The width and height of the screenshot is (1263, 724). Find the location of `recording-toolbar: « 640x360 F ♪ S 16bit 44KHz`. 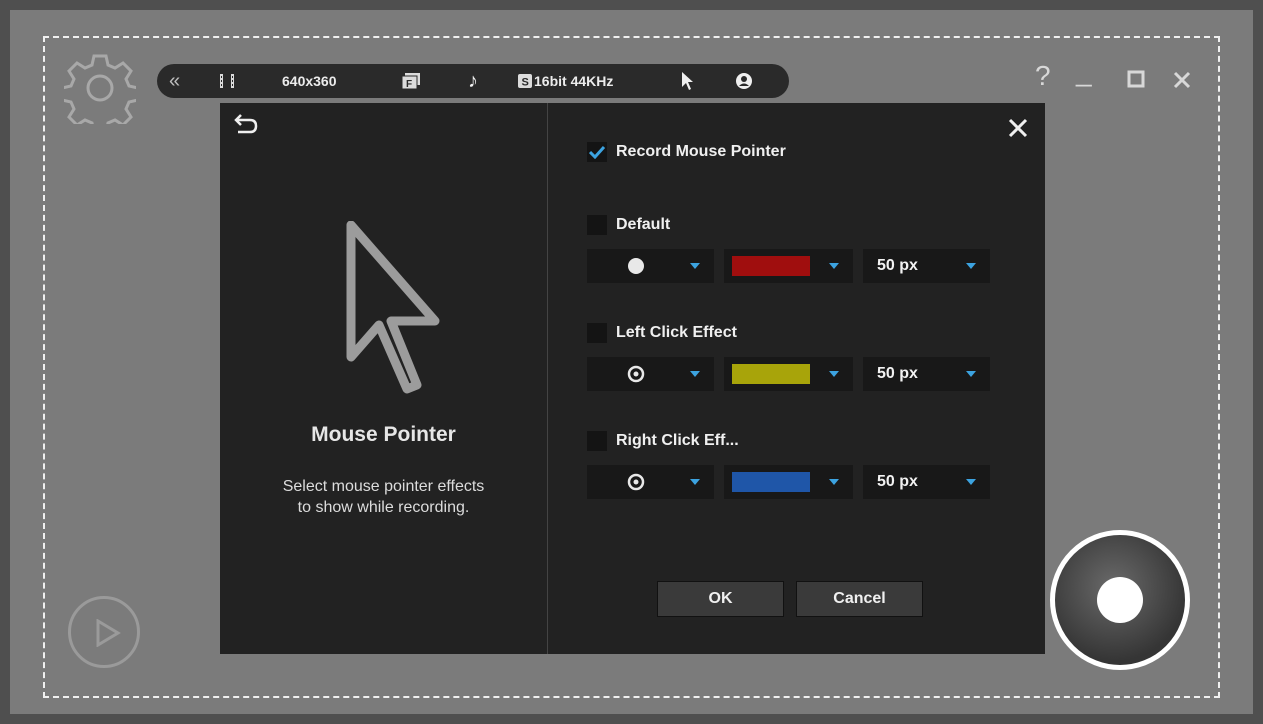

recording-toolbar: « 640x360 F ♪ S 16bit 44KHz is located at coordinates (473, 81).